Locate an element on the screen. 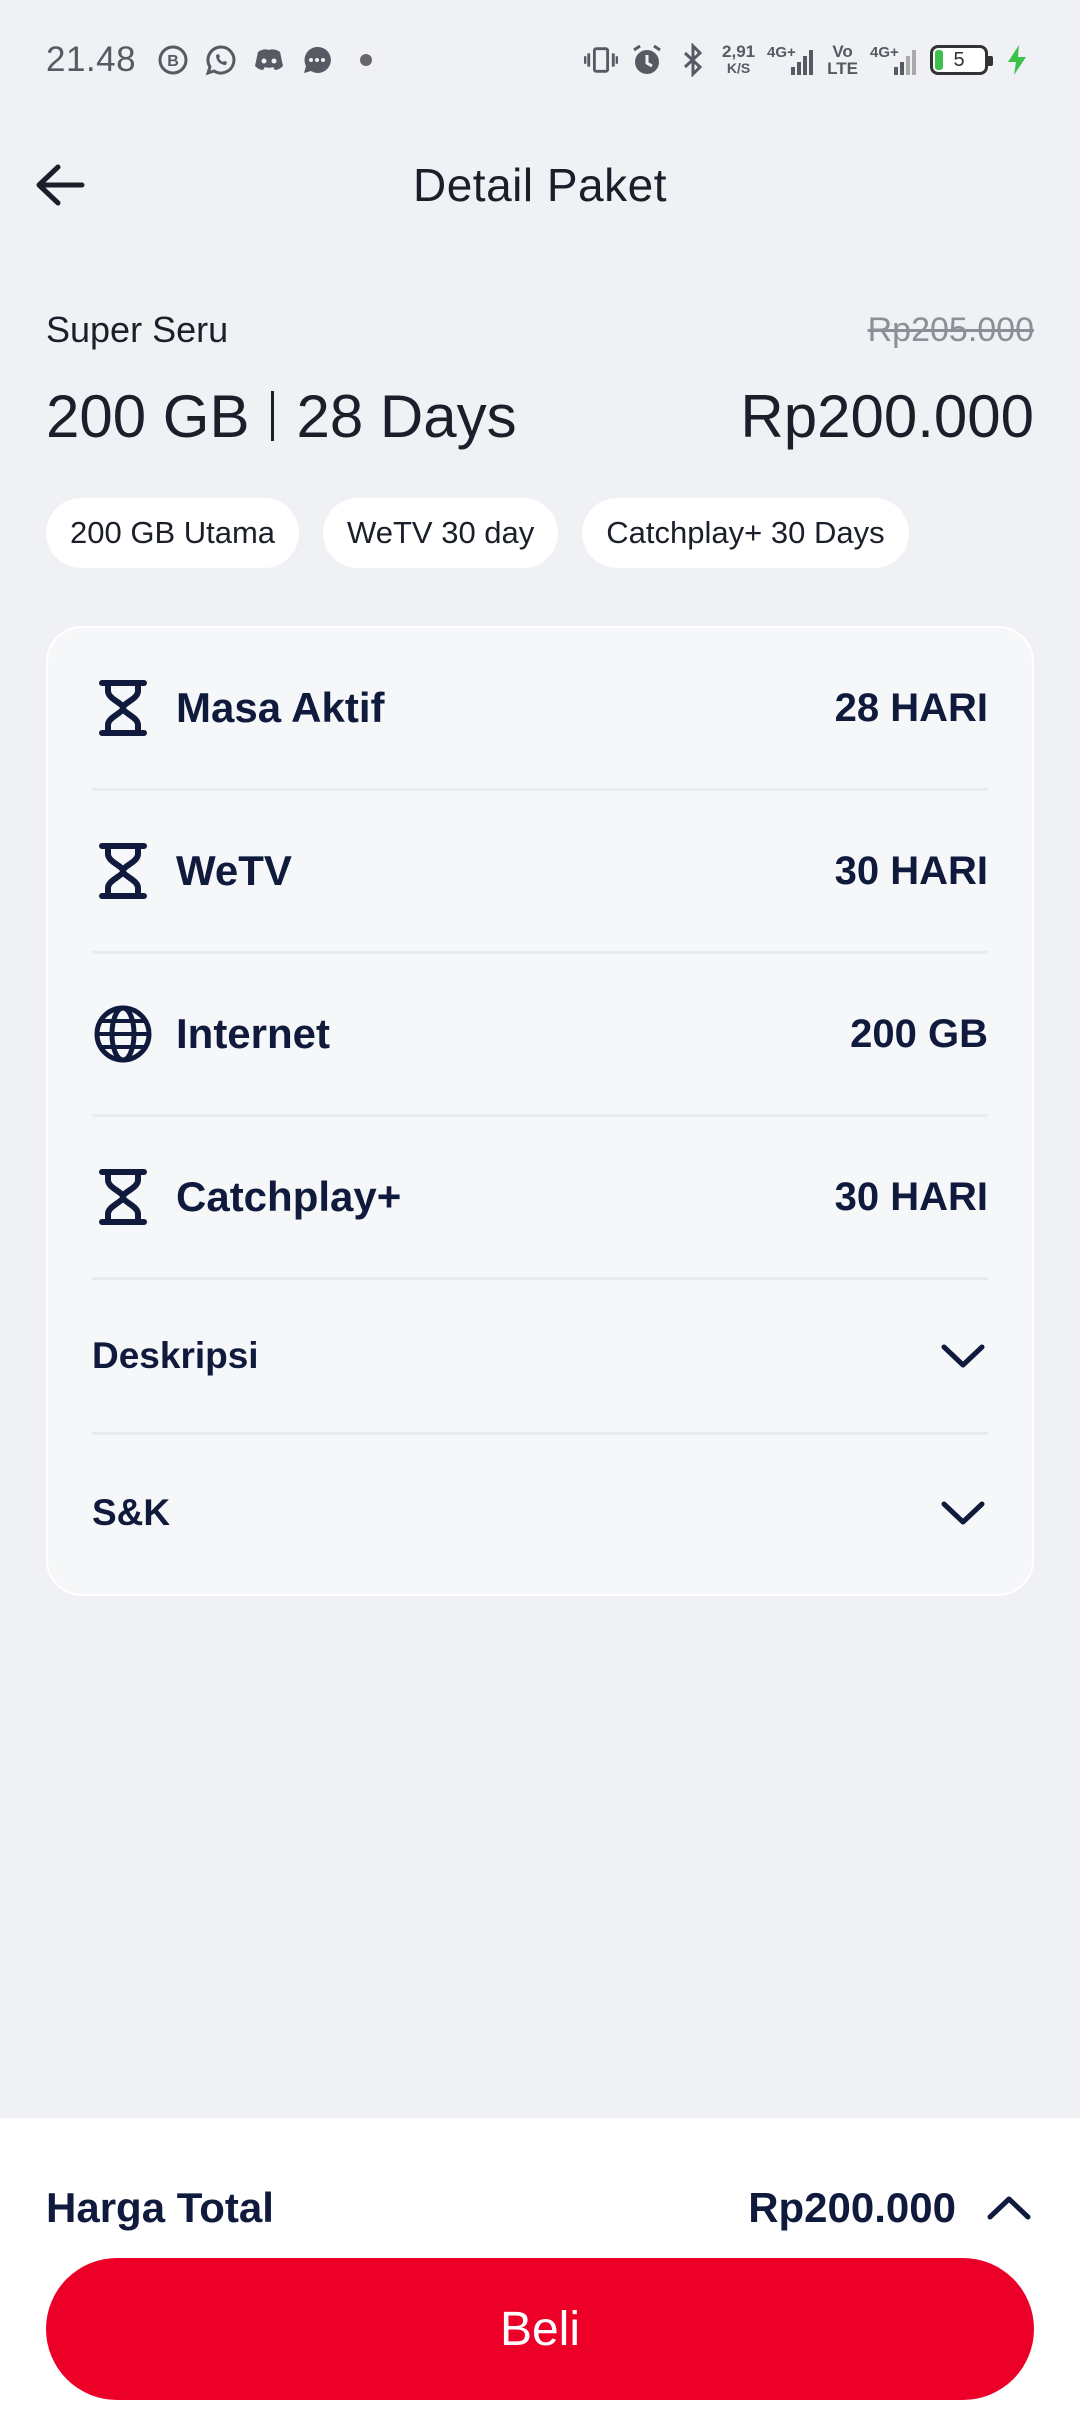 This screenshot has height=2436, width=1080. svg-text: B is located at coordinates (173, 61).